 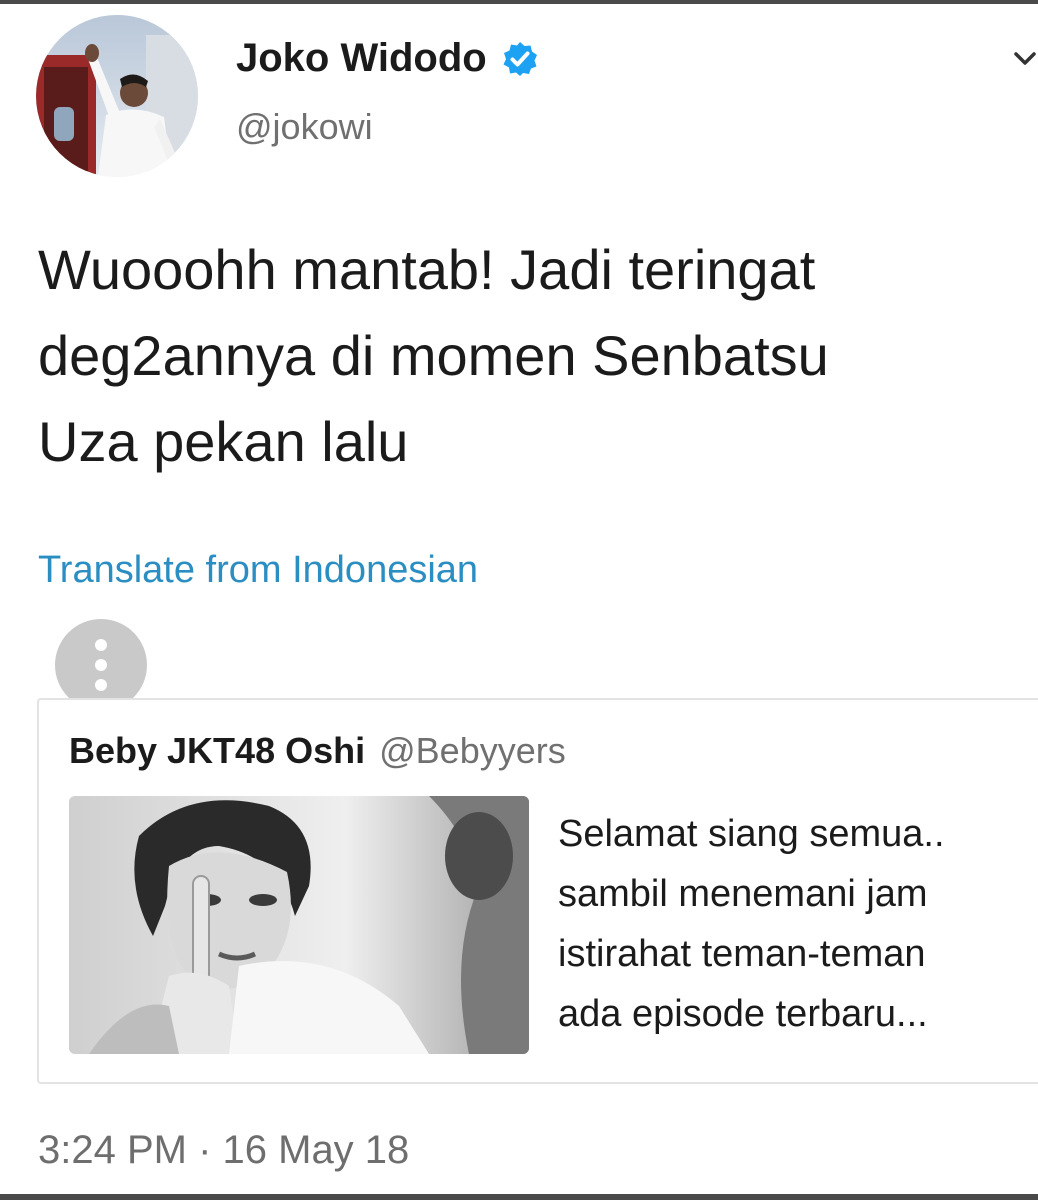 I want to click on screenshot-frame-bottom, so click(x=519, y=1197).